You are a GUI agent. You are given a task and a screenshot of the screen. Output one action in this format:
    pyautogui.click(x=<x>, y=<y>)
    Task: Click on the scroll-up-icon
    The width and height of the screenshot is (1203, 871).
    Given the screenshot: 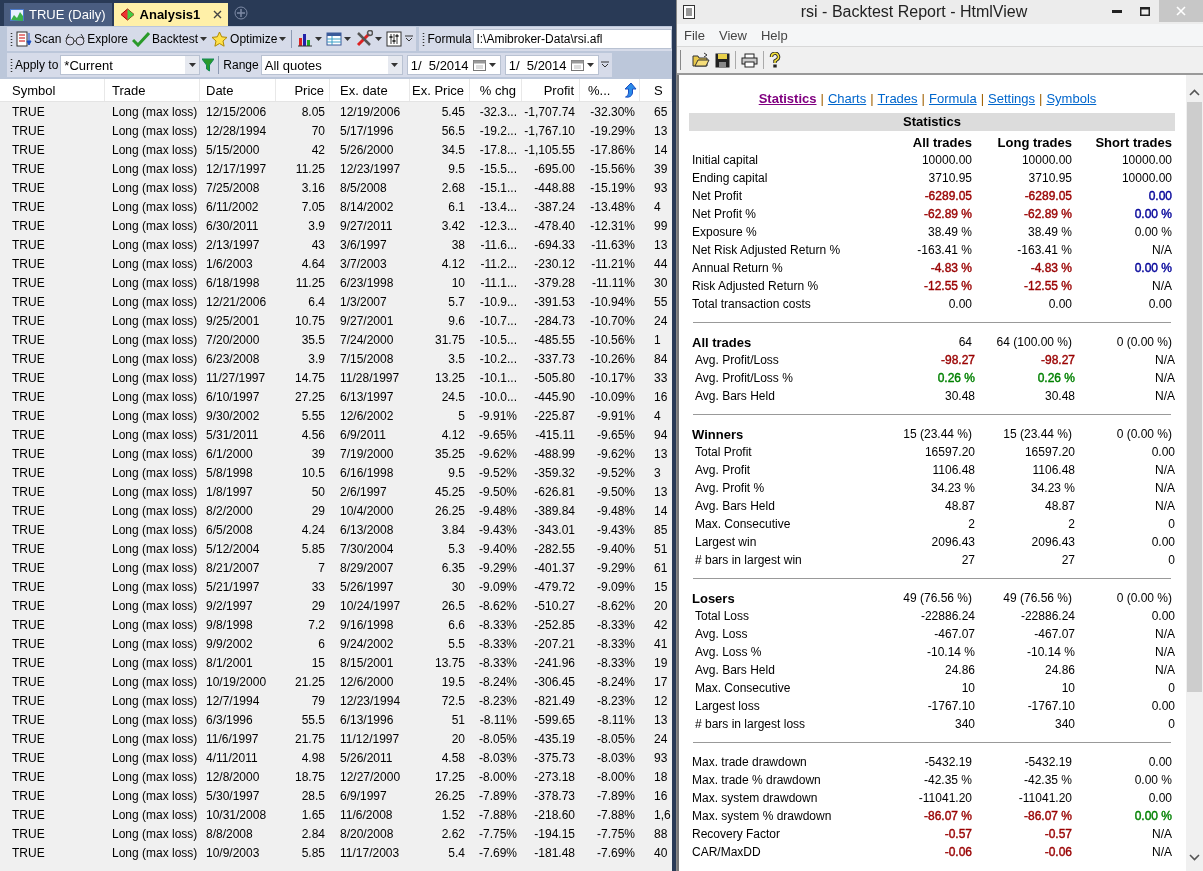 What is the action you would take?
    pyautogui.click(x=1194, y=92)
    